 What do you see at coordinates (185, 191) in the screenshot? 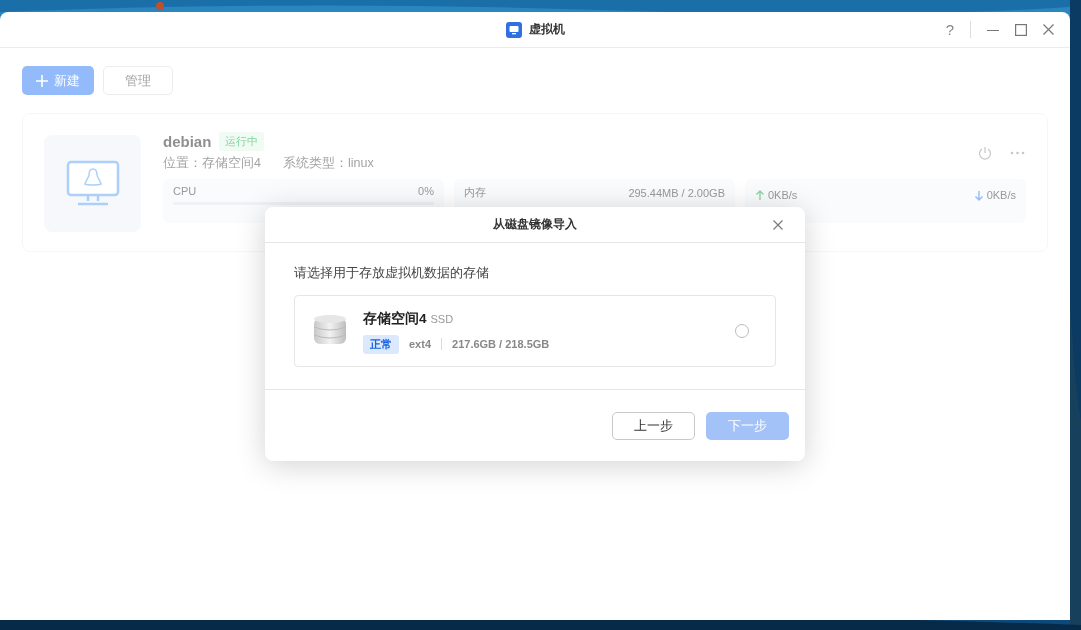
I see `metric-label: CPU` at bounding box center [185, 191].